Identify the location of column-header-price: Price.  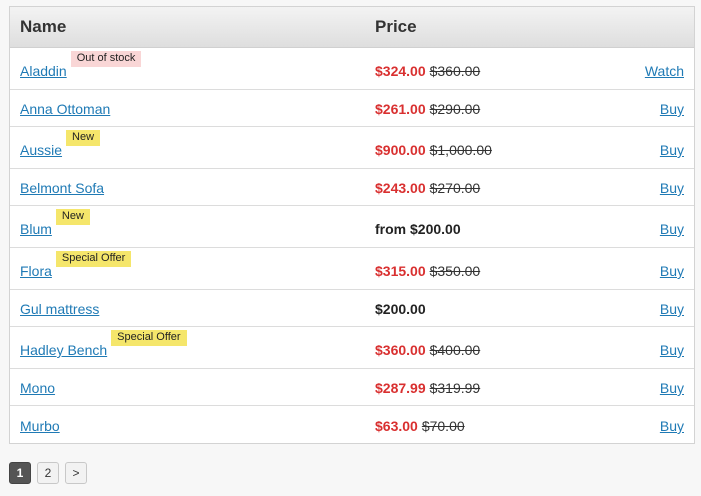
(534, 27).